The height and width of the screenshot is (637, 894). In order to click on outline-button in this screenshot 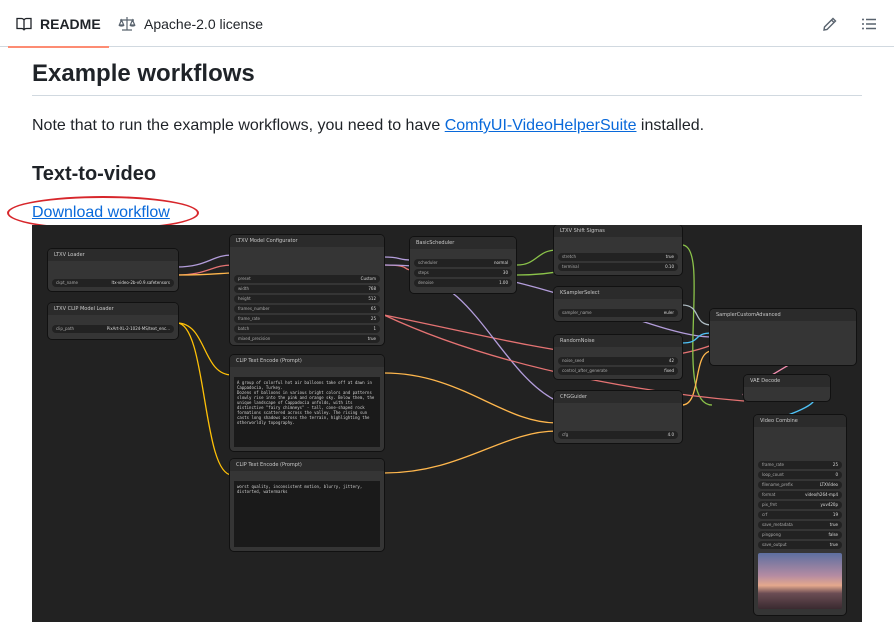, I will do `click(869, 24)`.